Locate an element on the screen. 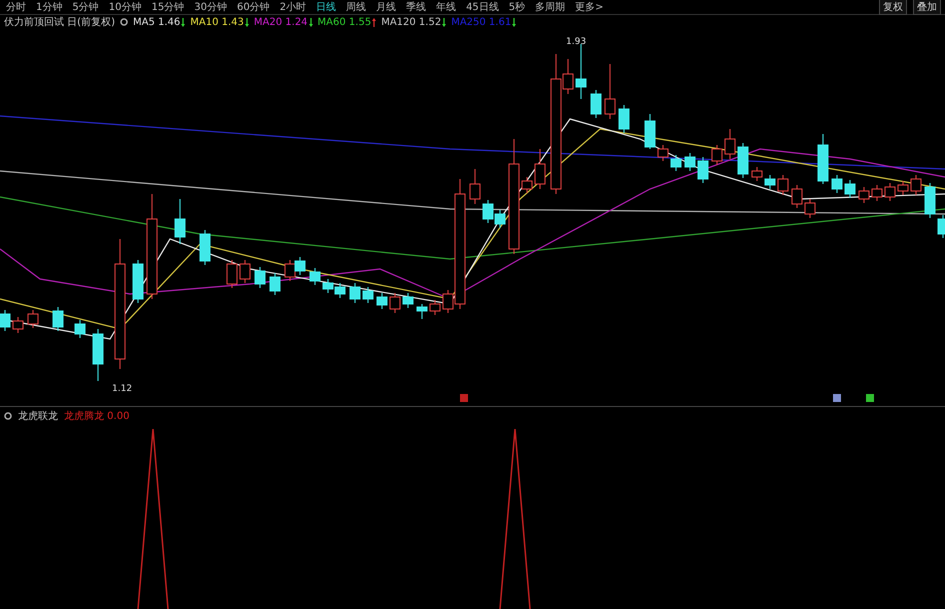 This screenshot has height=609, width=945. period-tab: 15分钟 is located at coordinates (167, 7).